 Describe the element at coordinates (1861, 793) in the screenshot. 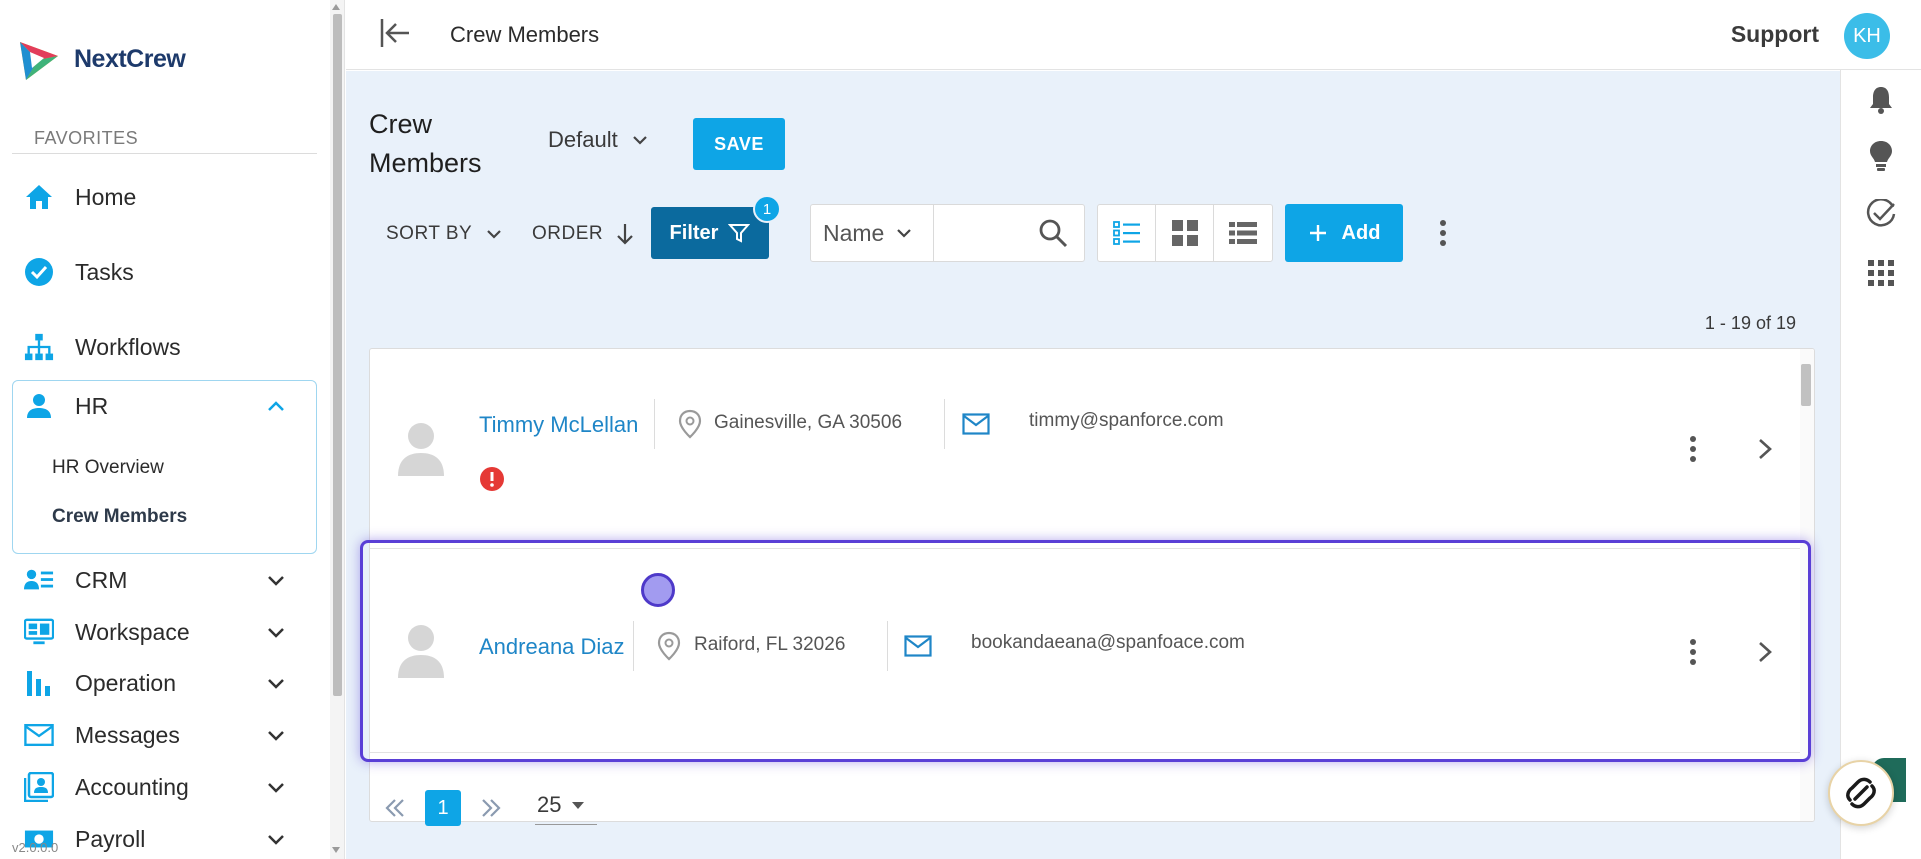

I see `assistant-fab-button` at that location.